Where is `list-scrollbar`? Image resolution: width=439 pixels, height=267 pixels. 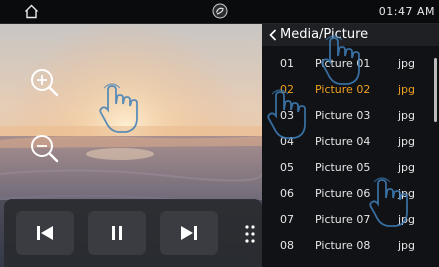 list-scrollbar is located at coordinates (435, 90).